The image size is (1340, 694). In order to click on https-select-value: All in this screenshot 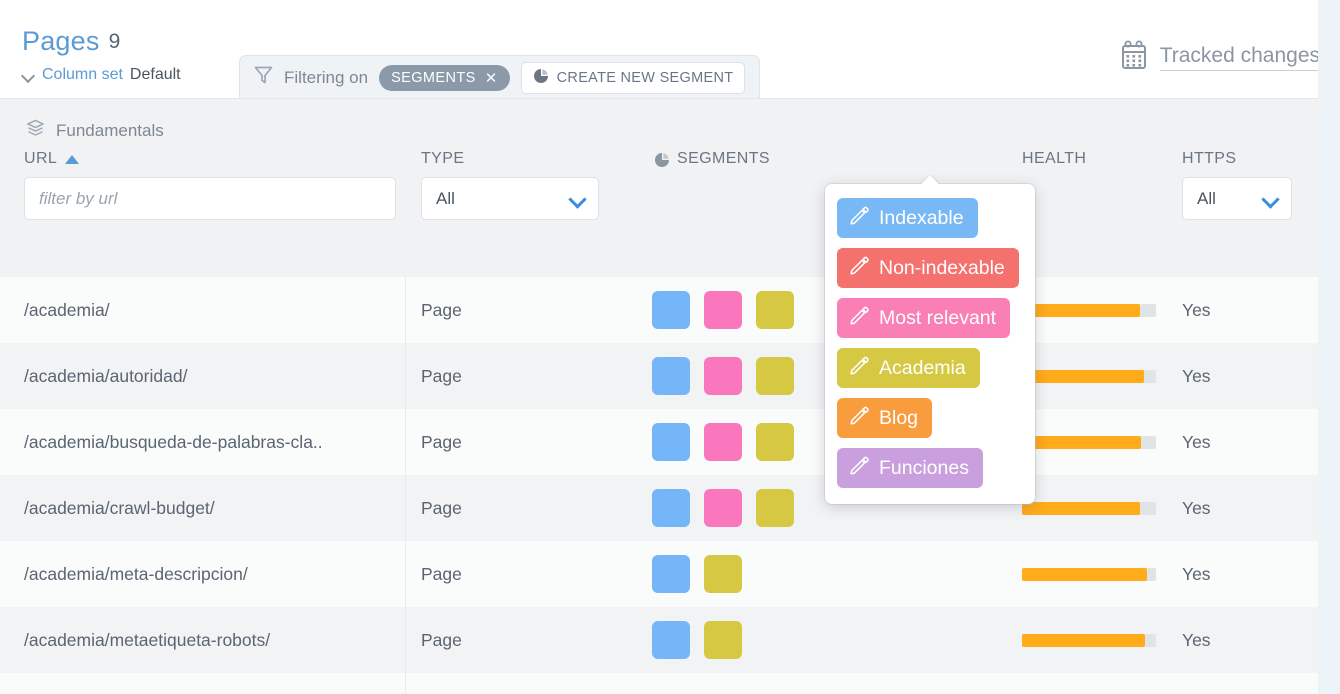, I will do `click(1206, 198)`.